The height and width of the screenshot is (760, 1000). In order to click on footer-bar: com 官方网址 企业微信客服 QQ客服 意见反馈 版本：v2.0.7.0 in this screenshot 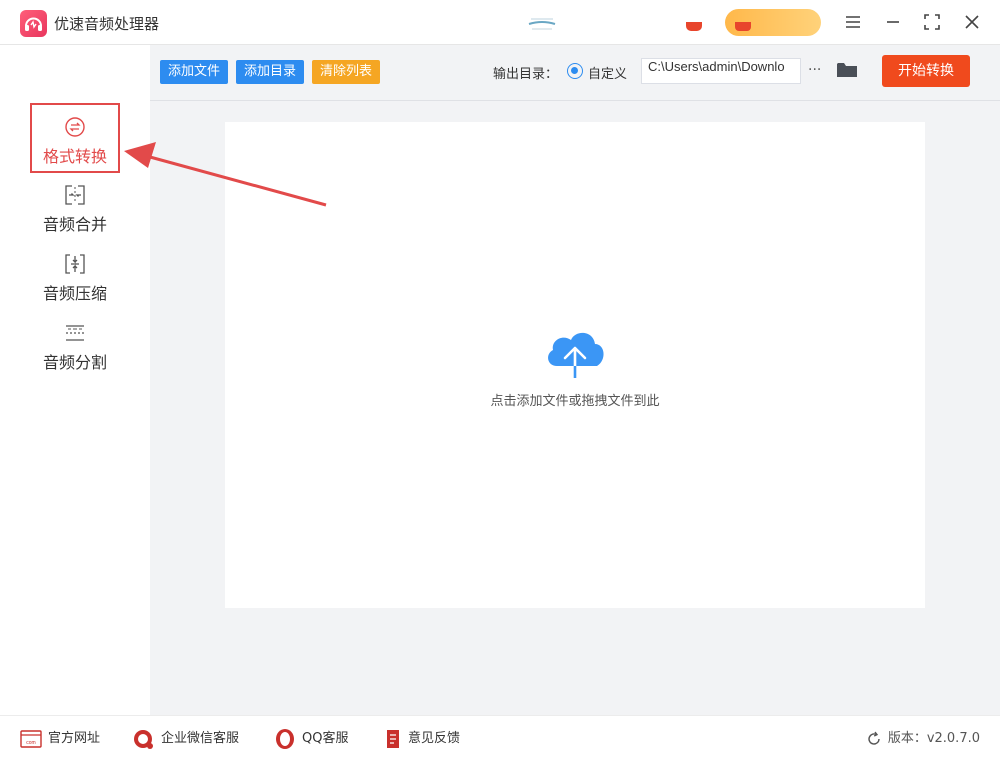, I will do `click(500, 737)`.